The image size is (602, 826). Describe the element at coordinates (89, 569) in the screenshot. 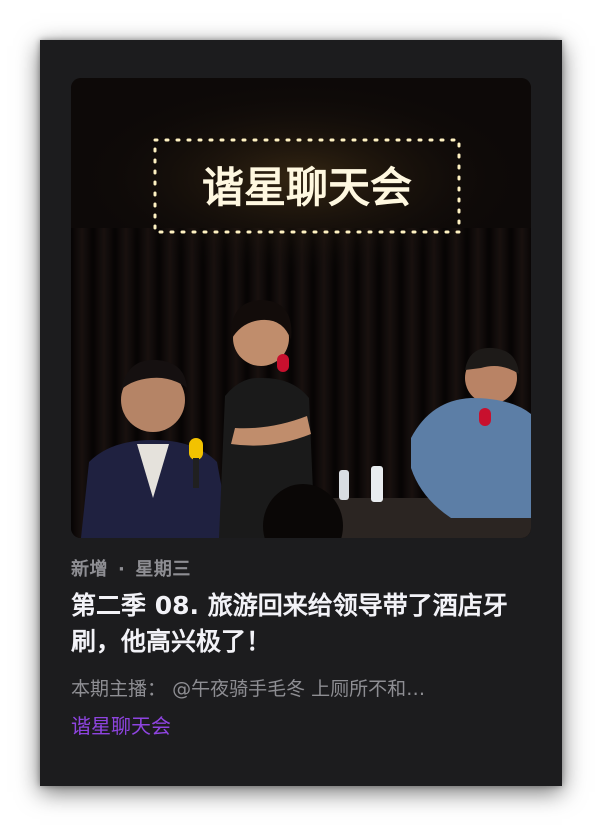

I see `episode-status: 新增` at that location.